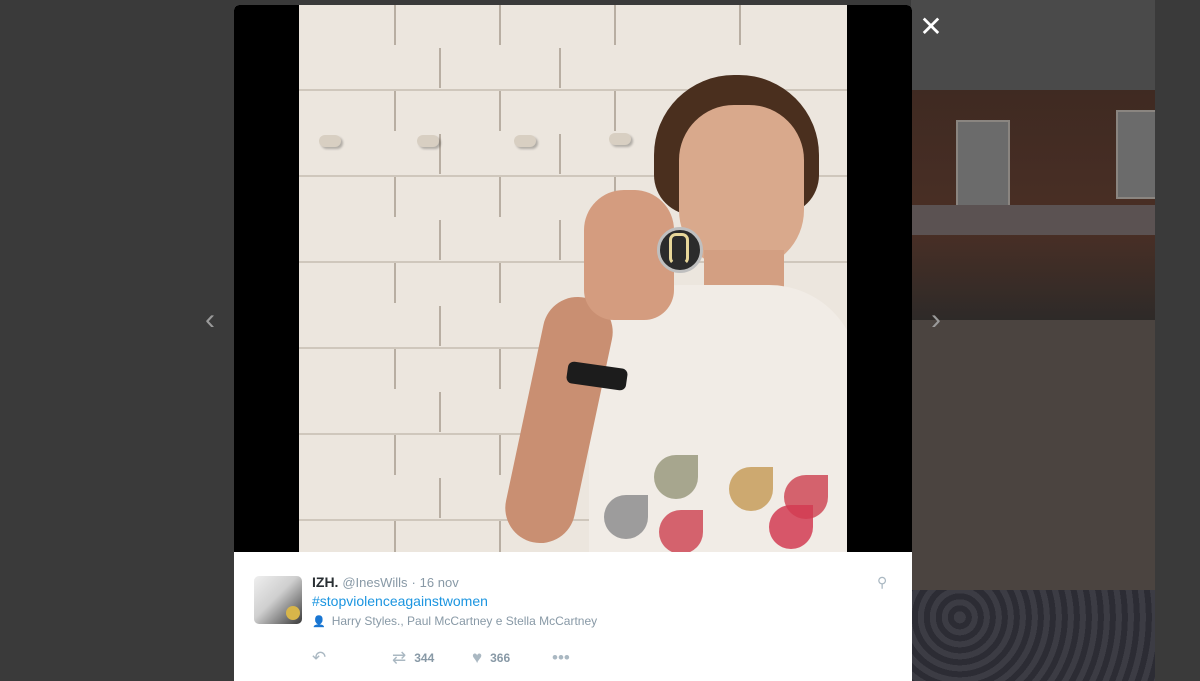 Image resolution: width=1200 pixels, height=681 pixels. I want to click on retweet-icon: ⇄, so click(399, 657).